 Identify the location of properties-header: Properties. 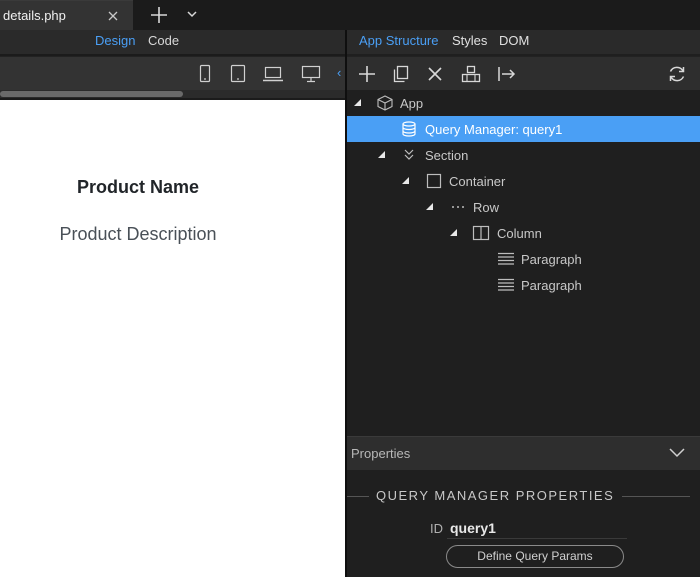
(523, 453).